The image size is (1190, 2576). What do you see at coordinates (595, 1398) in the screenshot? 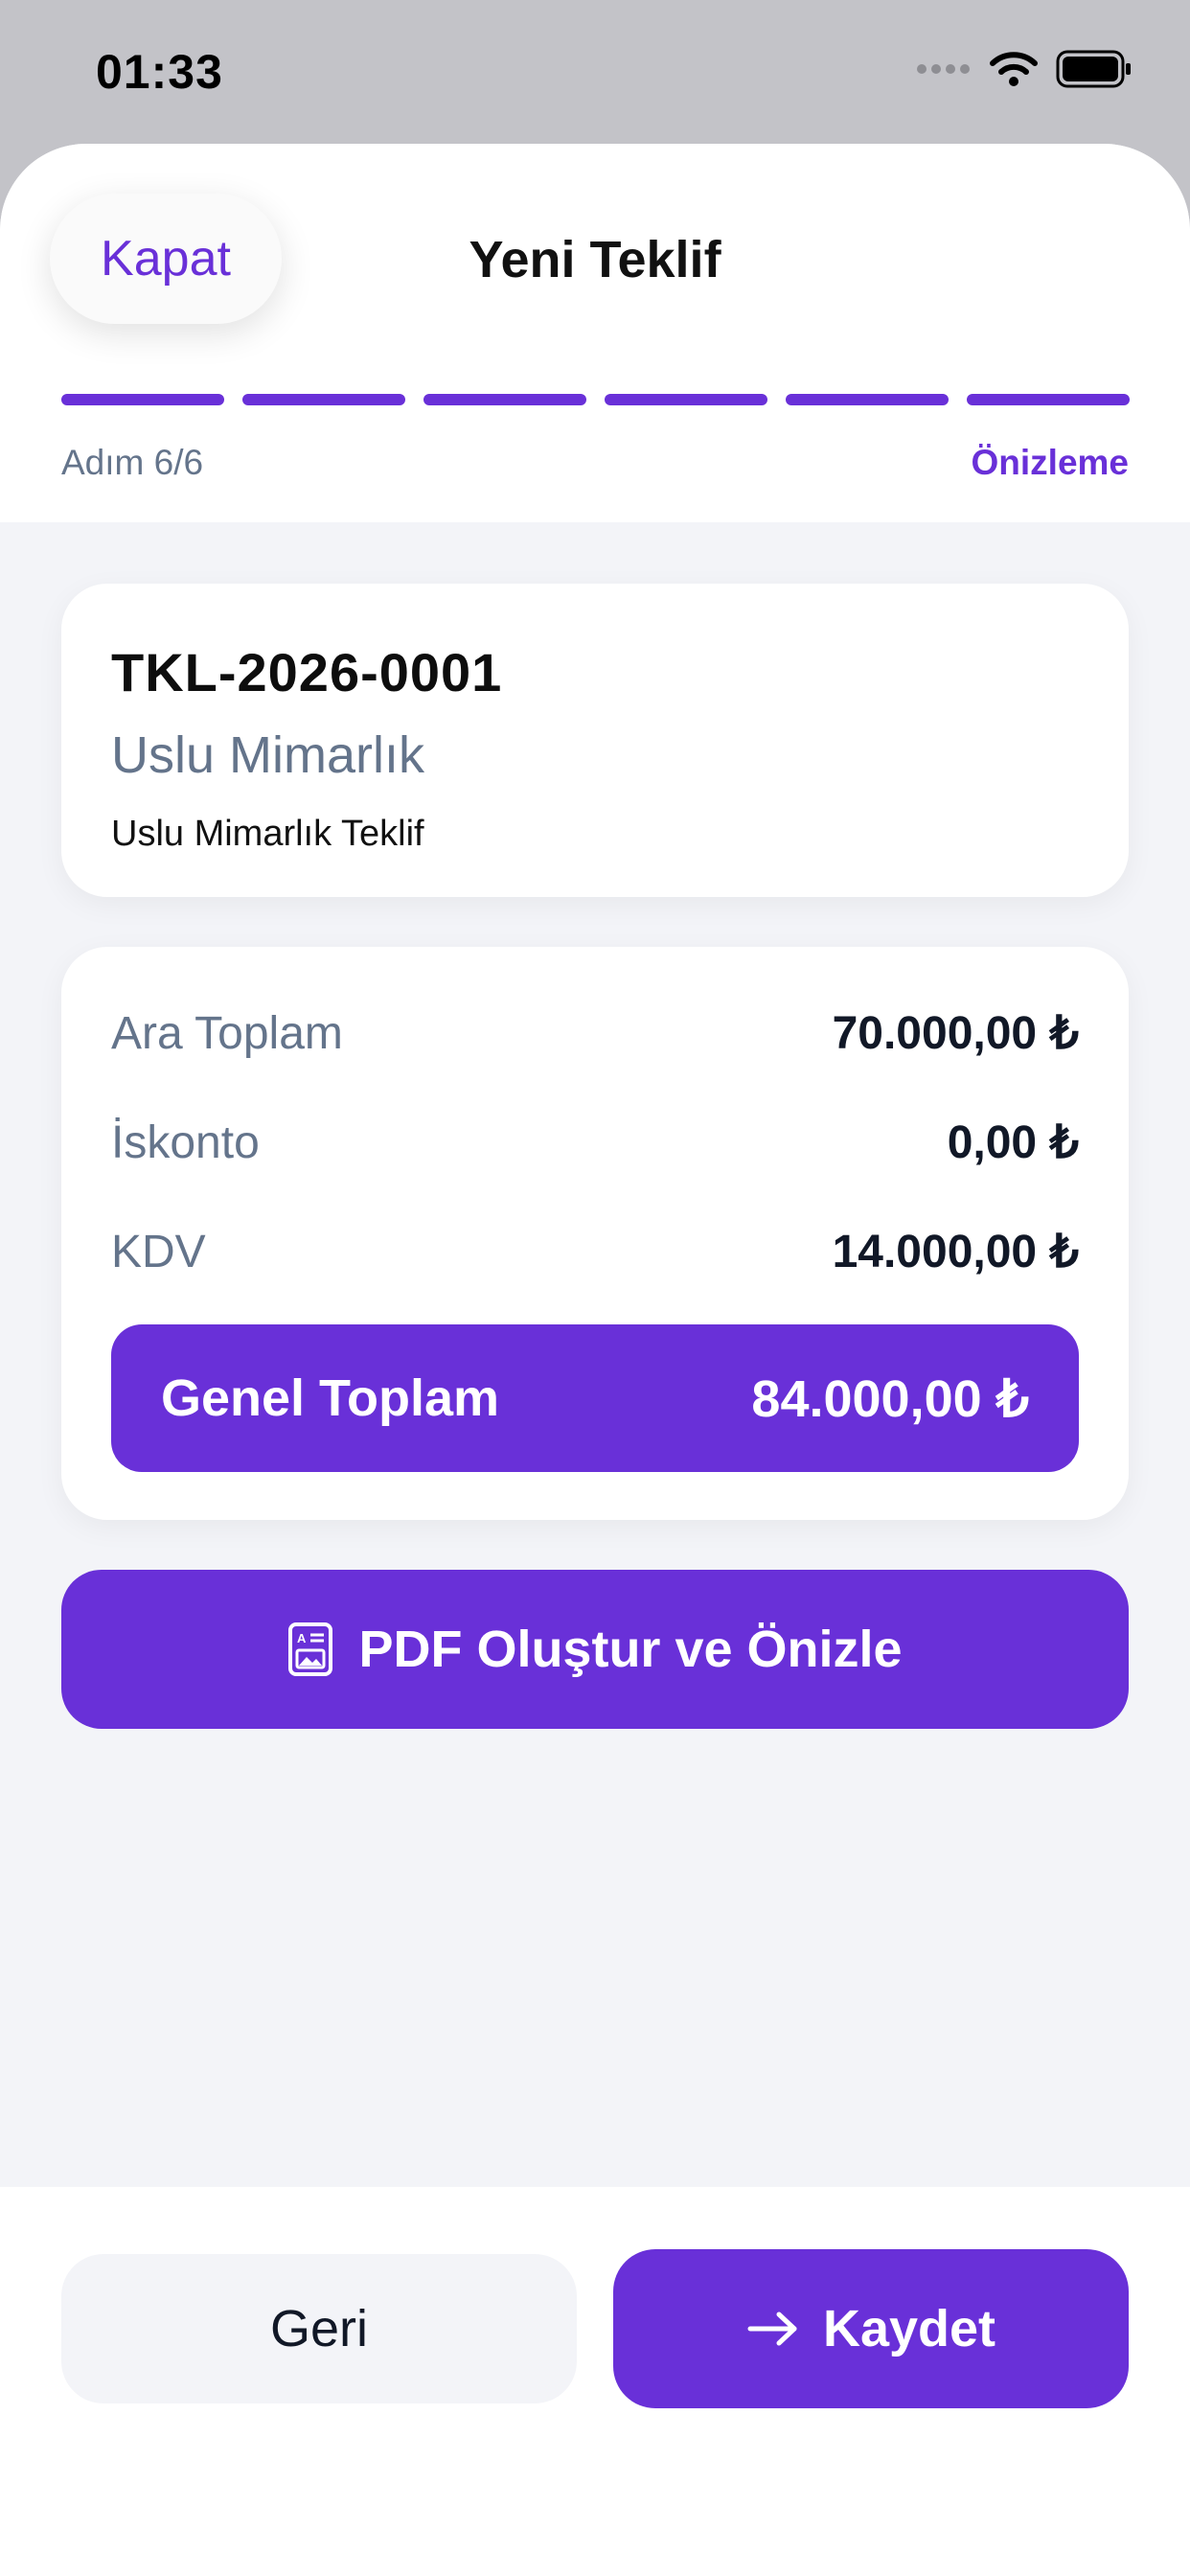
I see `grand-total-box: Genel Toplam 84.000,00 ₺` at bounding box center [595, 1398].